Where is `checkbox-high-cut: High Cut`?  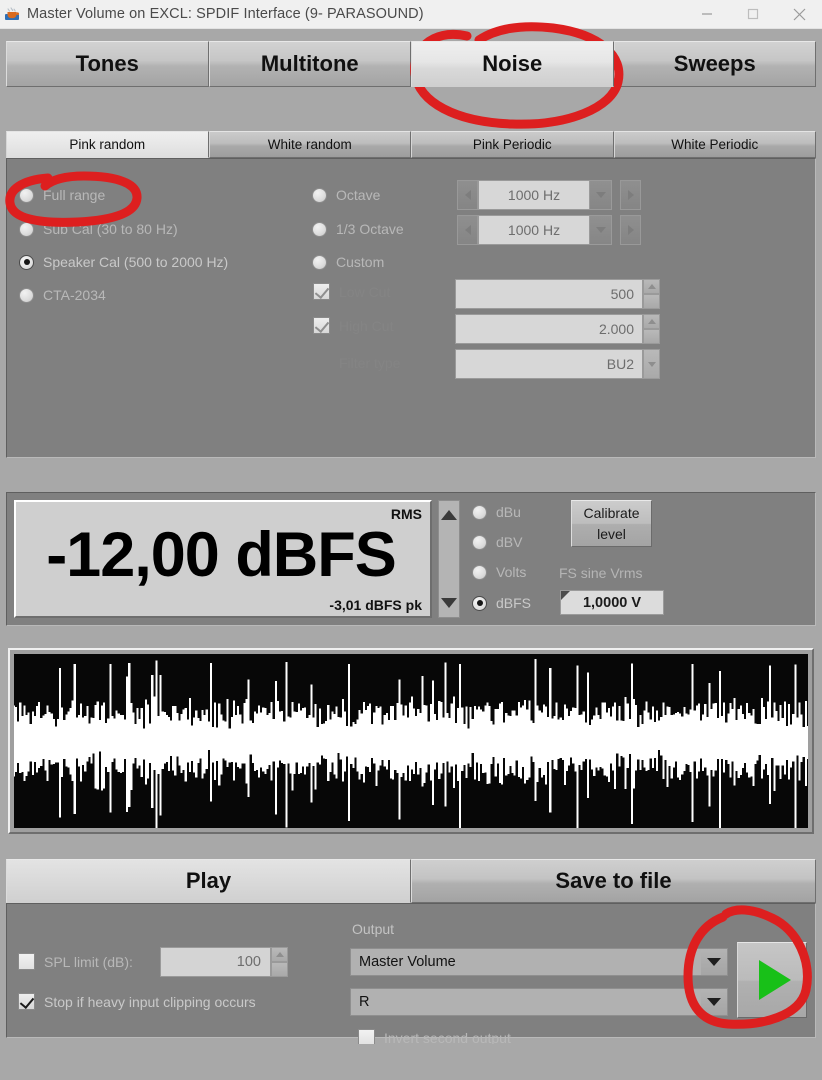 checkbox-high-cut: High Cut is located at coordinates (353, 325).